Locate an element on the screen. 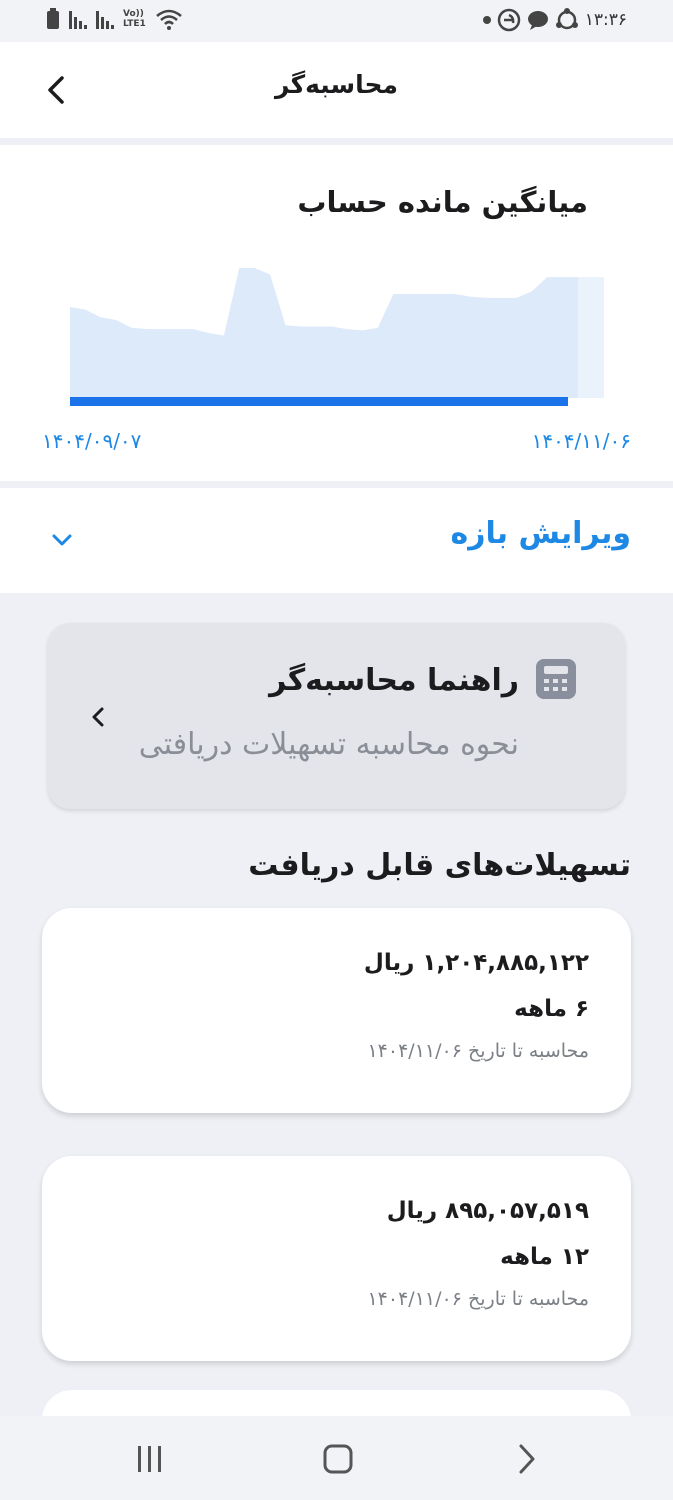  sync-icon is located at coordinates (566, 19).